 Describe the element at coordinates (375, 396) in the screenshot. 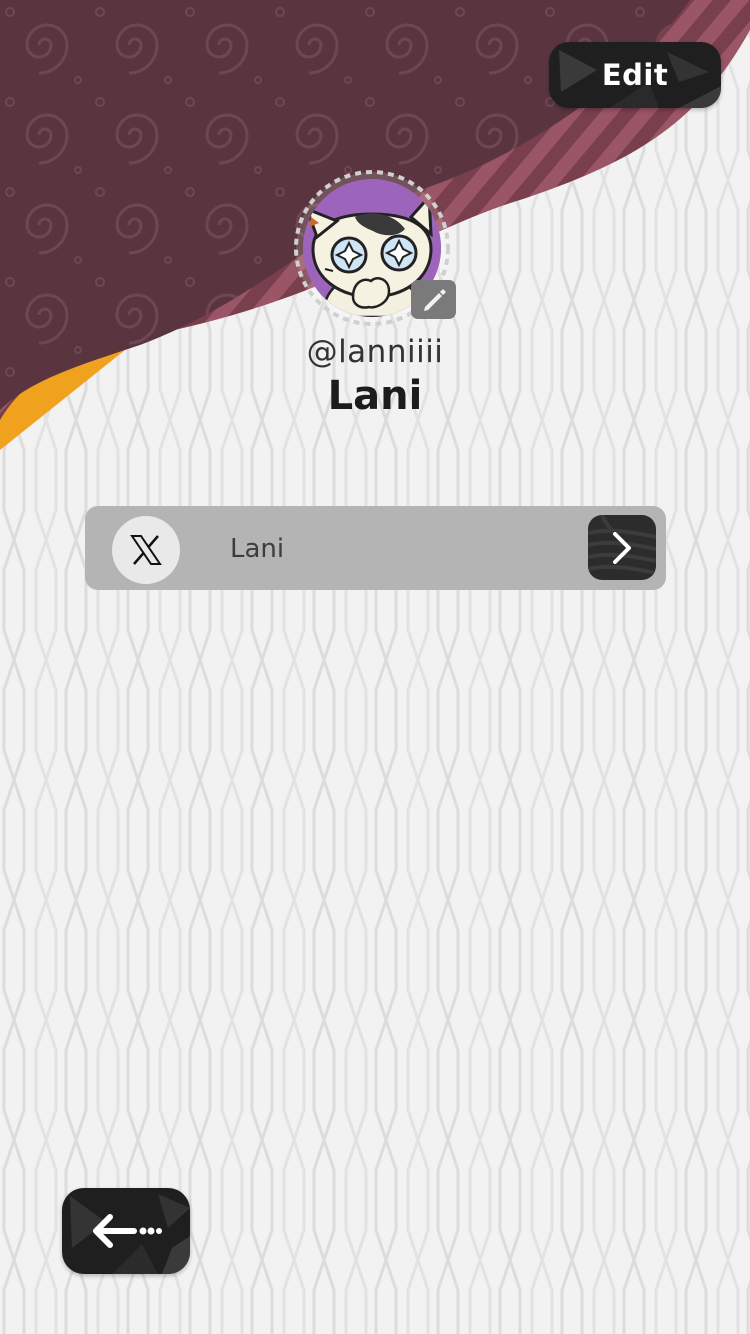

I see `profile-name: Lani` at that location.